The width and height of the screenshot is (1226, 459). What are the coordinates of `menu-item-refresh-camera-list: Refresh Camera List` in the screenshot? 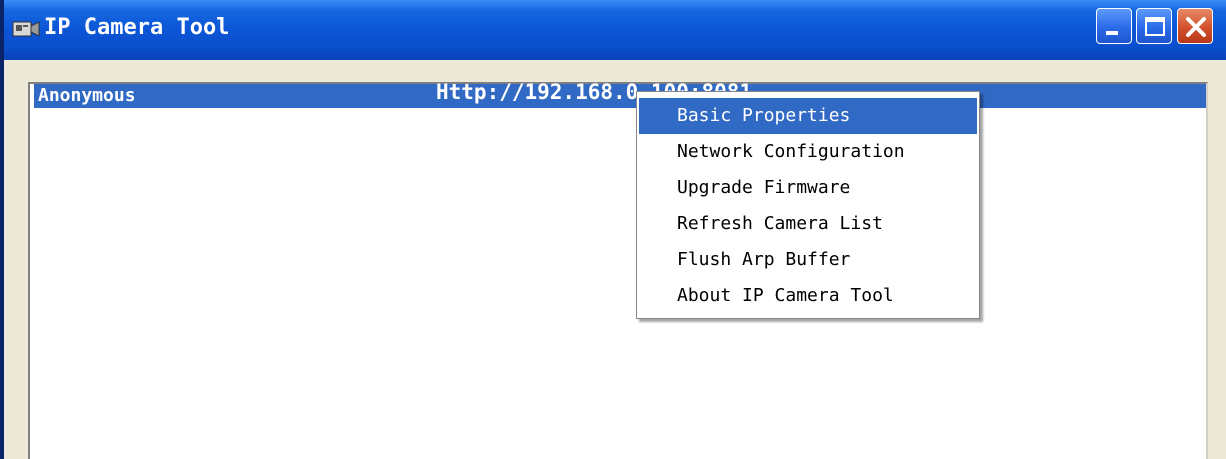 It's located at (808, 224).